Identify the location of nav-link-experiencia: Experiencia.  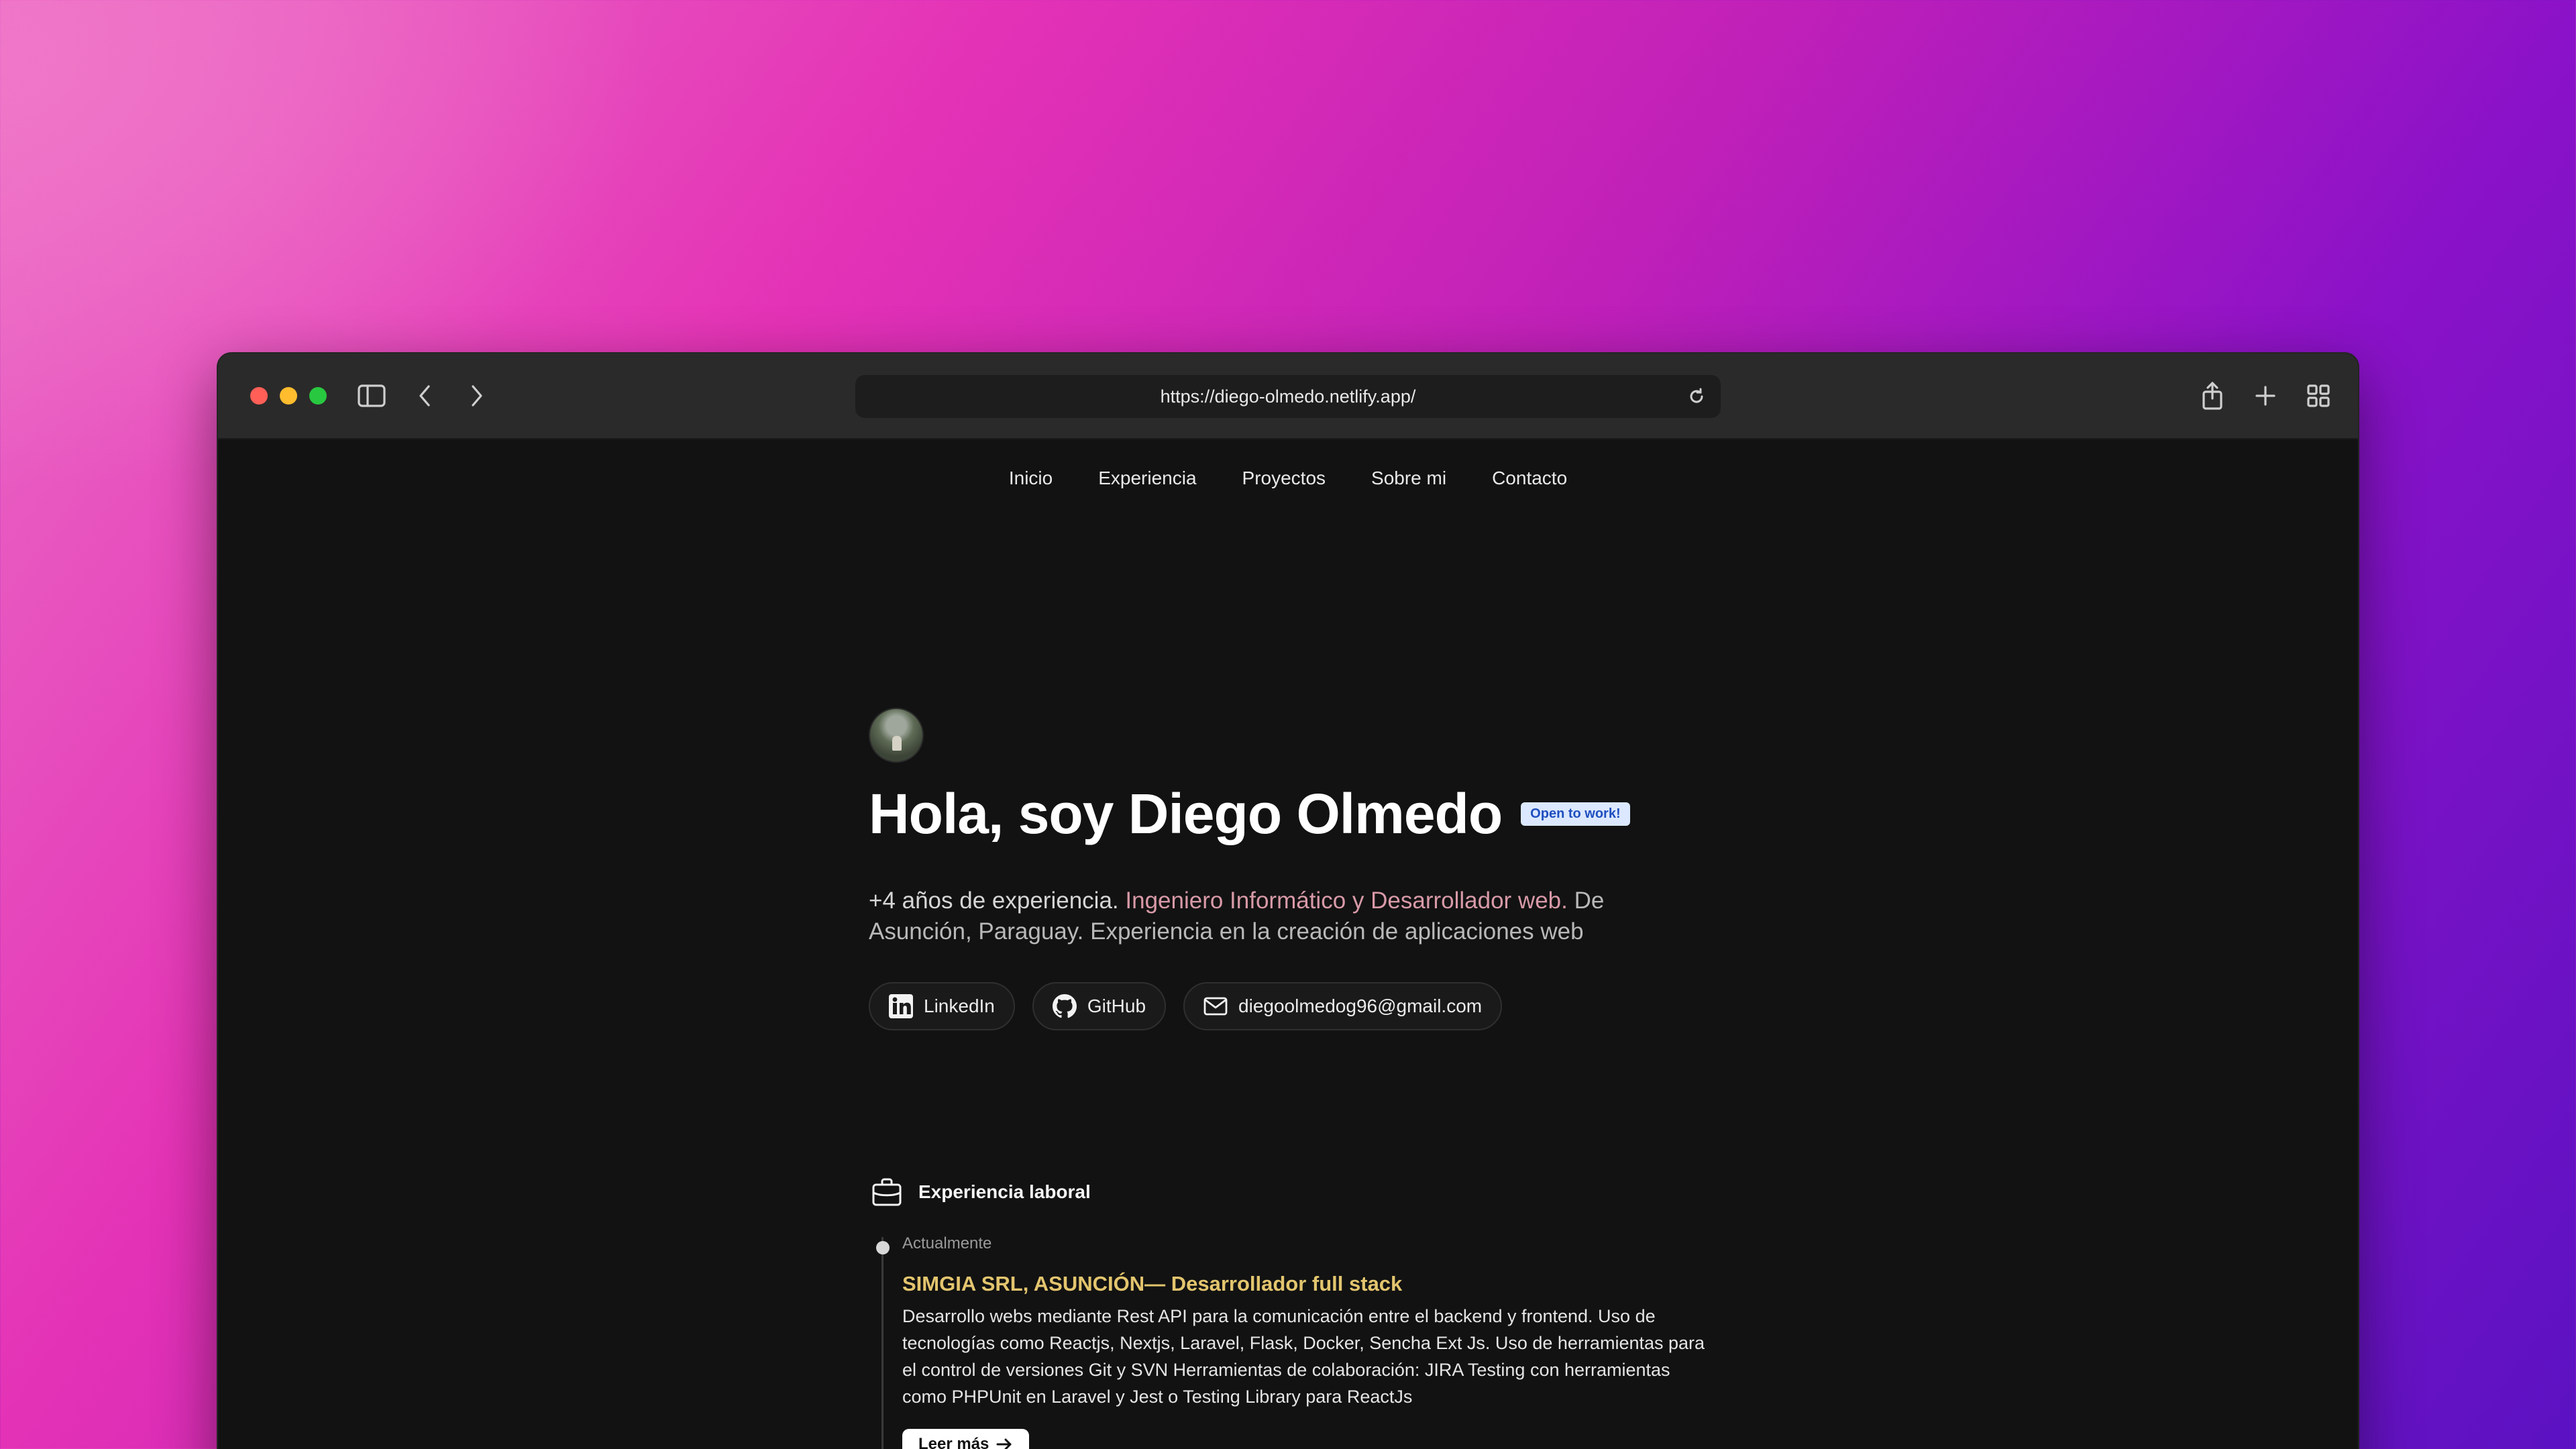
(1147, 478).